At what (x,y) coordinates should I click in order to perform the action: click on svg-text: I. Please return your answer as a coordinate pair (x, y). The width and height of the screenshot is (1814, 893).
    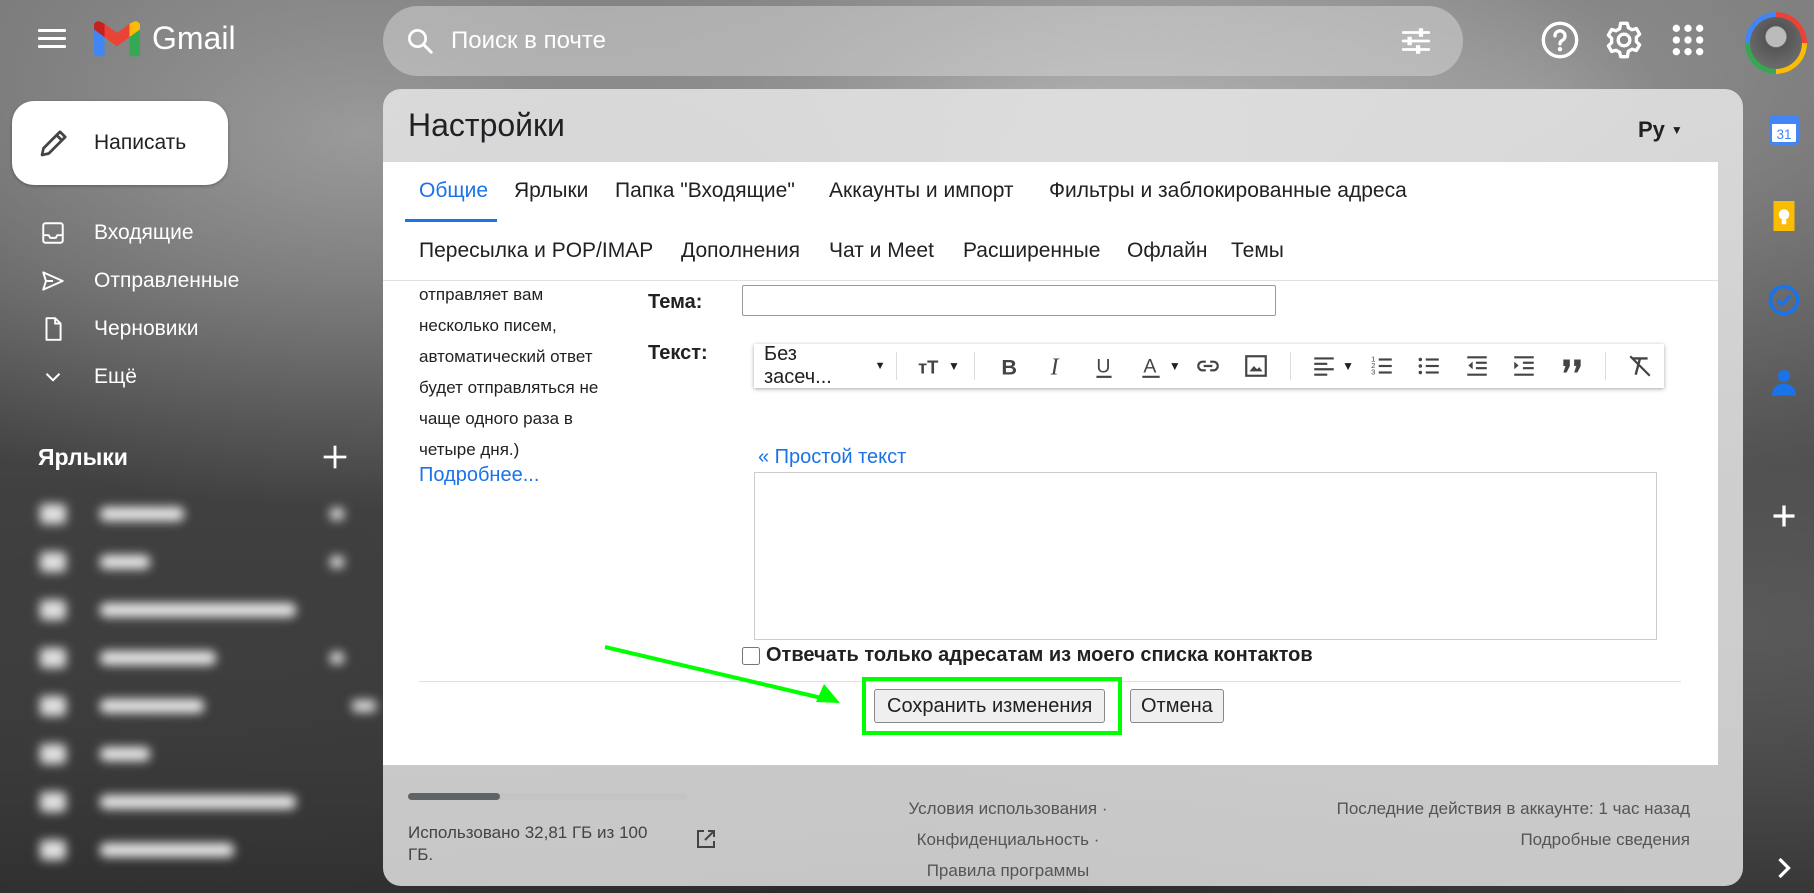
    Looking at the image, I should click on (1055, 367).